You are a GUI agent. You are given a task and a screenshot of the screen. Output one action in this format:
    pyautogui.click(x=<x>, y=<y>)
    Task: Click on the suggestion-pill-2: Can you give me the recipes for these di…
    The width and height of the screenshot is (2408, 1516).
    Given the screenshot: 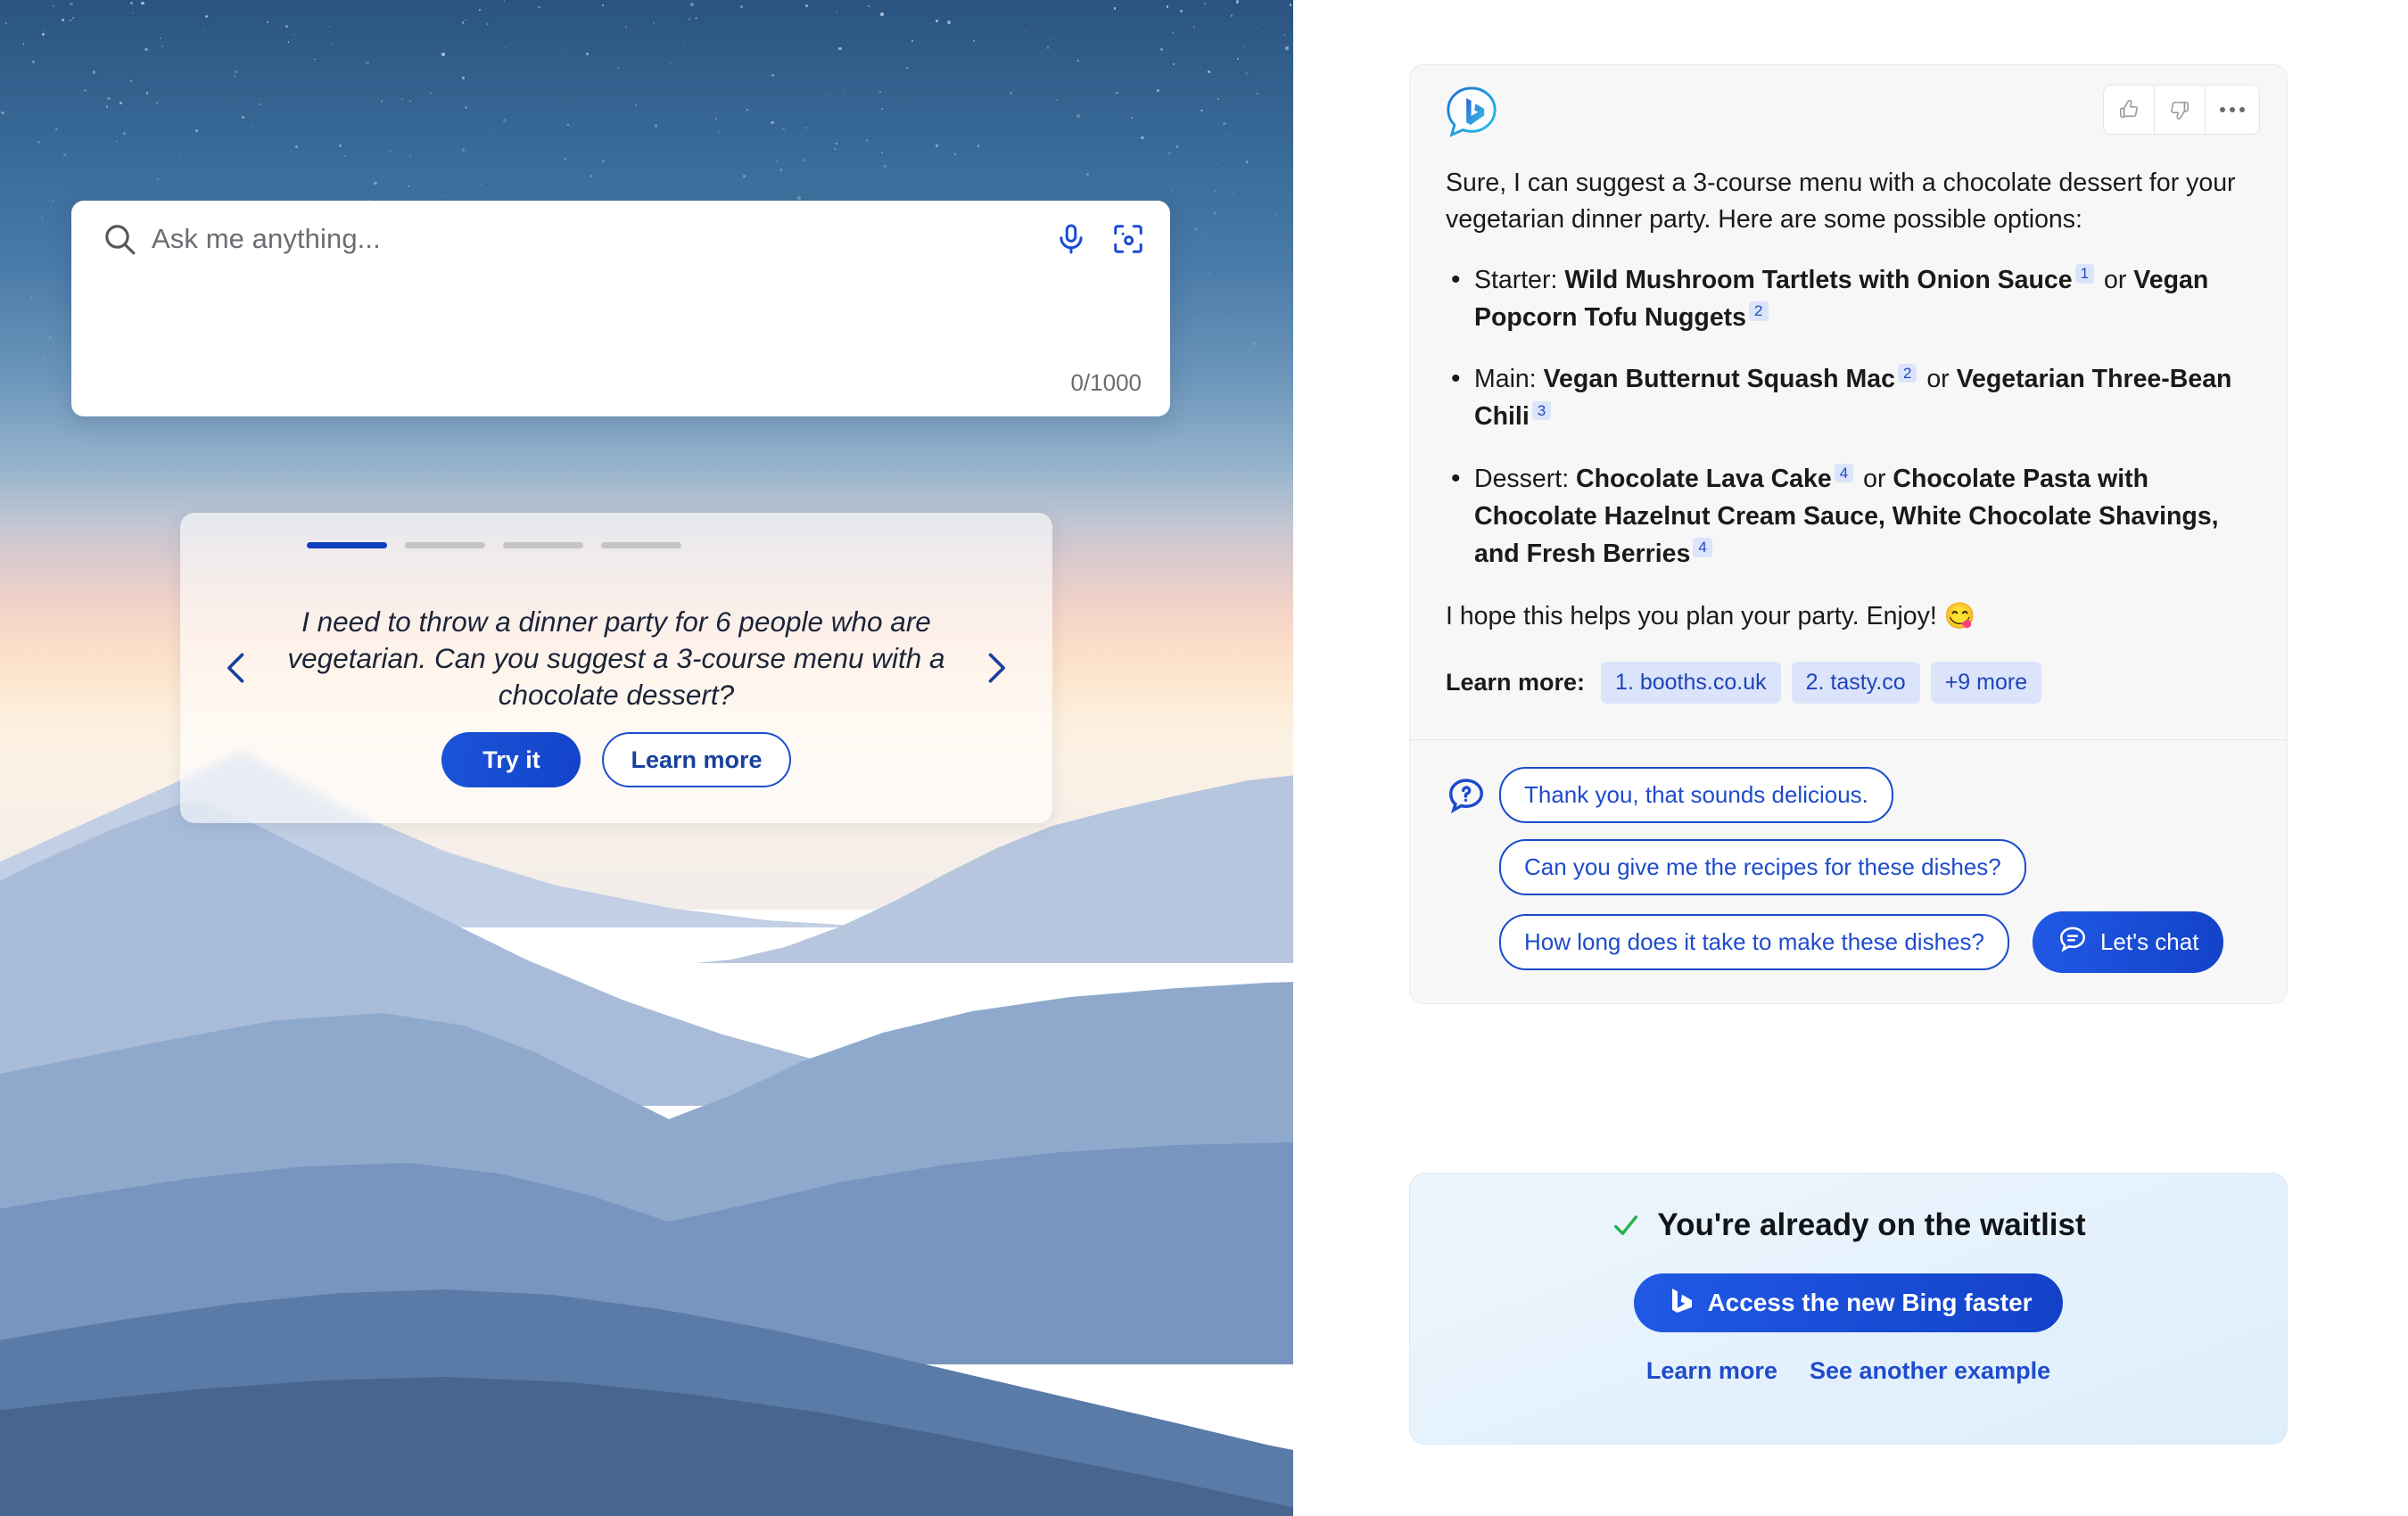 What is the action you would take?
    pyautogui.click(x=1762, y=867)
    